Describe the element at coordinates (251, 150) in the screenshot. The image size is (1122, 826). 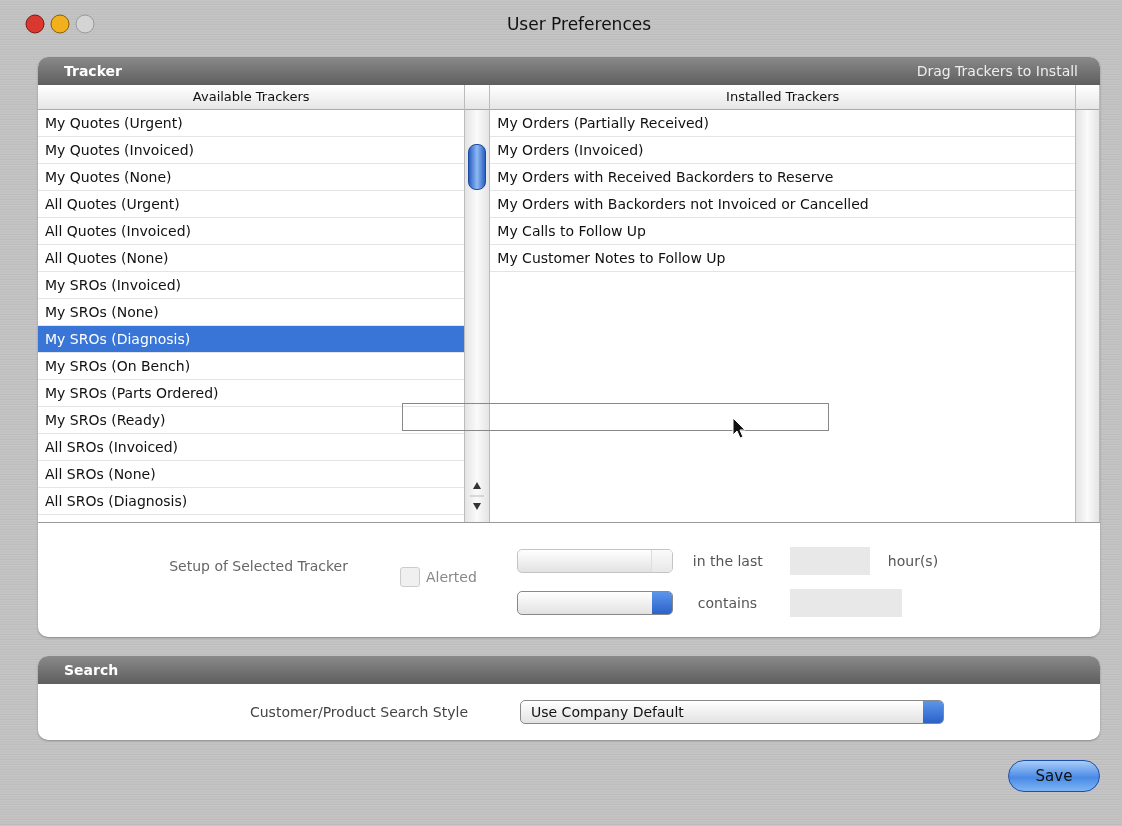
I see `list-item: My Quotes (Invoiced)` at that location.